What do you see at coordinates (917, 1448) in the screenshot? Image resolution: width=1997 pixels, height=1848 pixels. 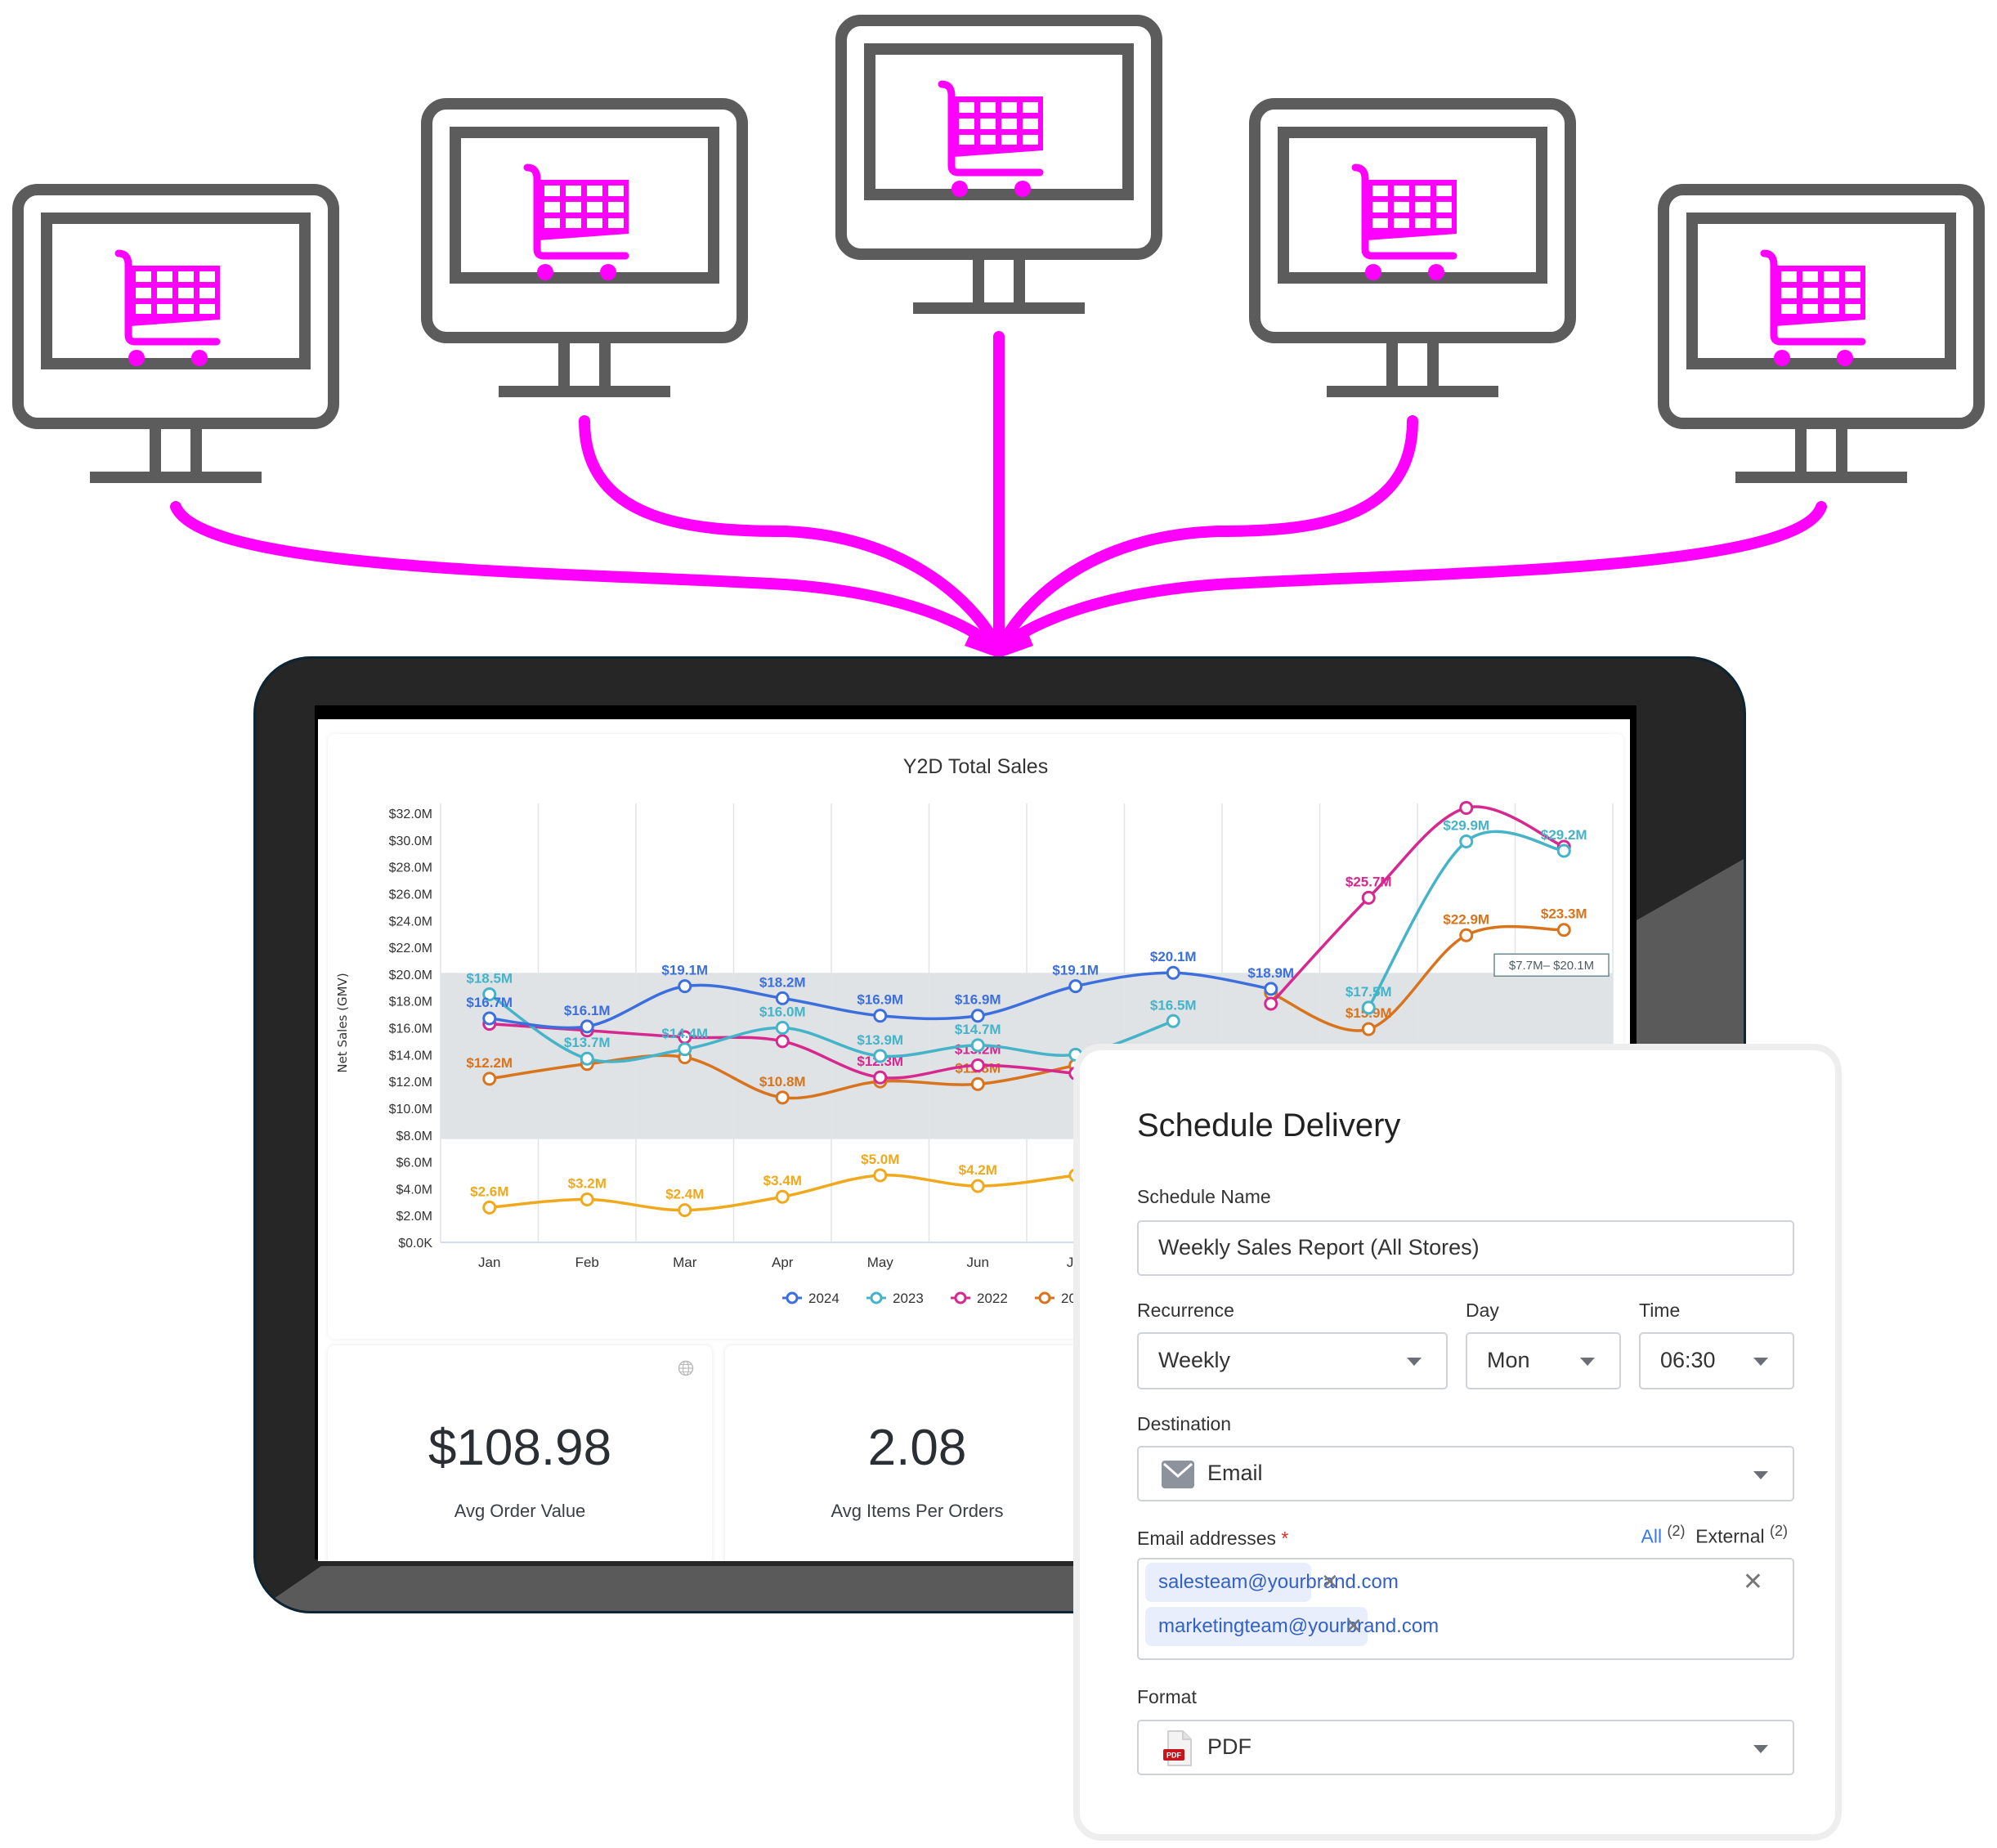 I see `kpi-value: 2.08` at bounding box center [917, 1448].